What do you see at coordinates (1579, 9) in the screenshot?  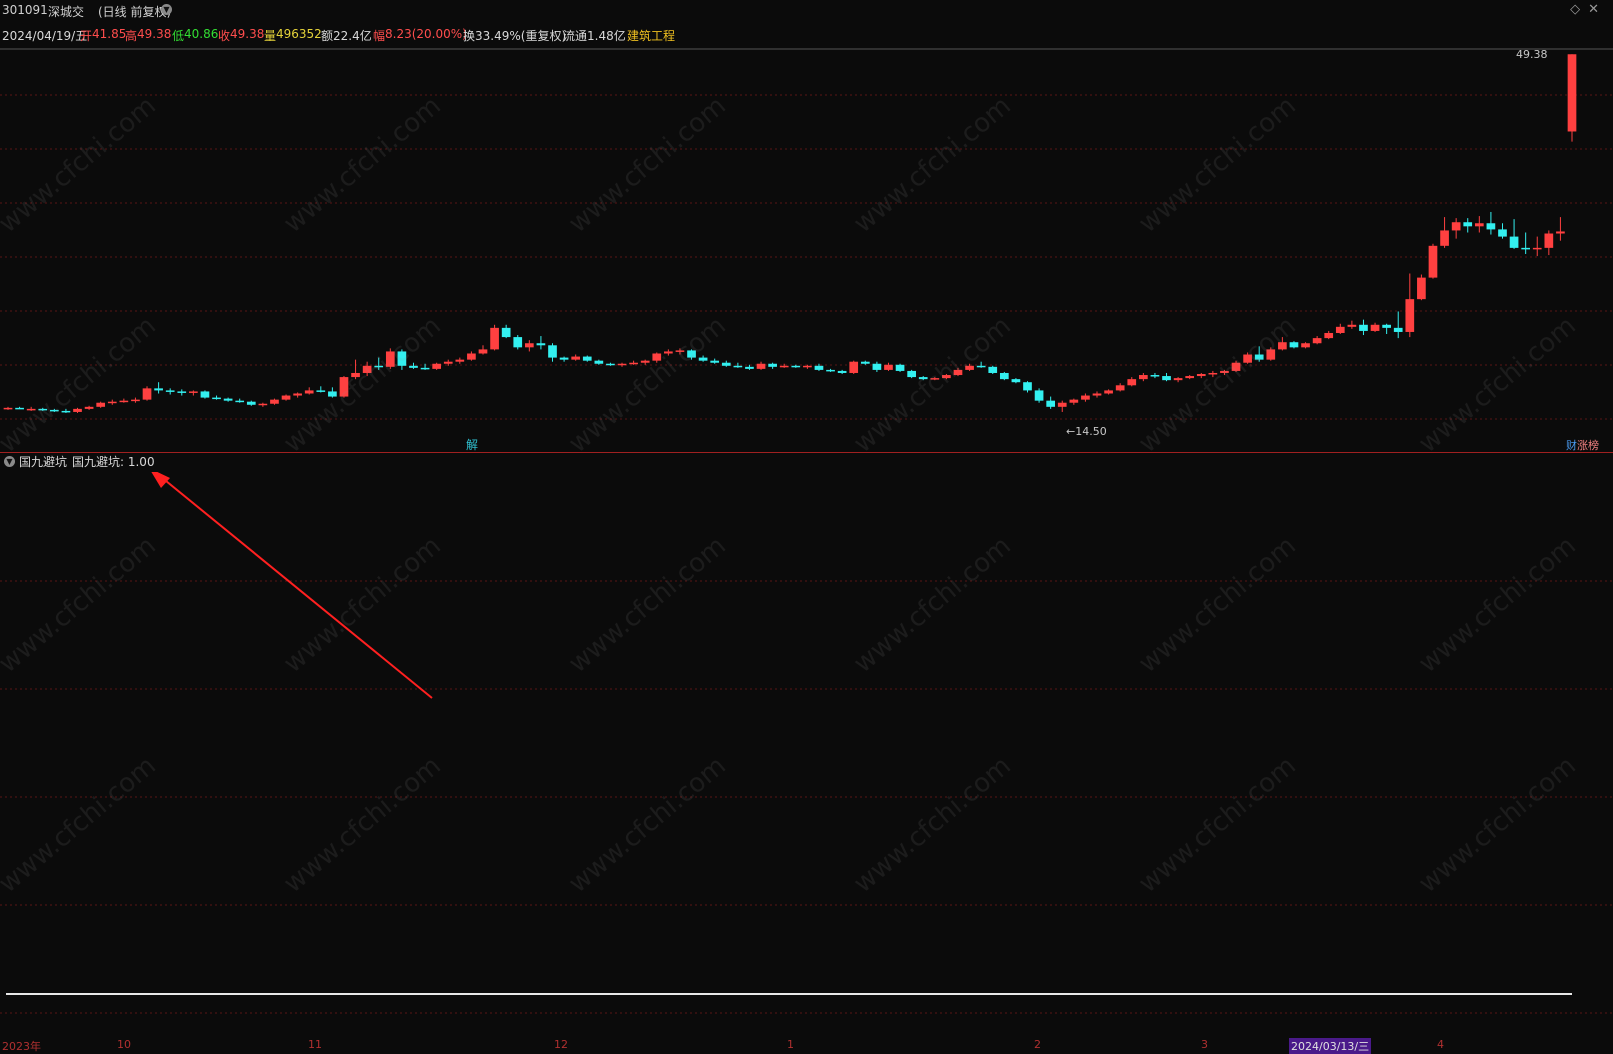 I see `diamond-icon: ◇` at bounding box center [1579, 9].